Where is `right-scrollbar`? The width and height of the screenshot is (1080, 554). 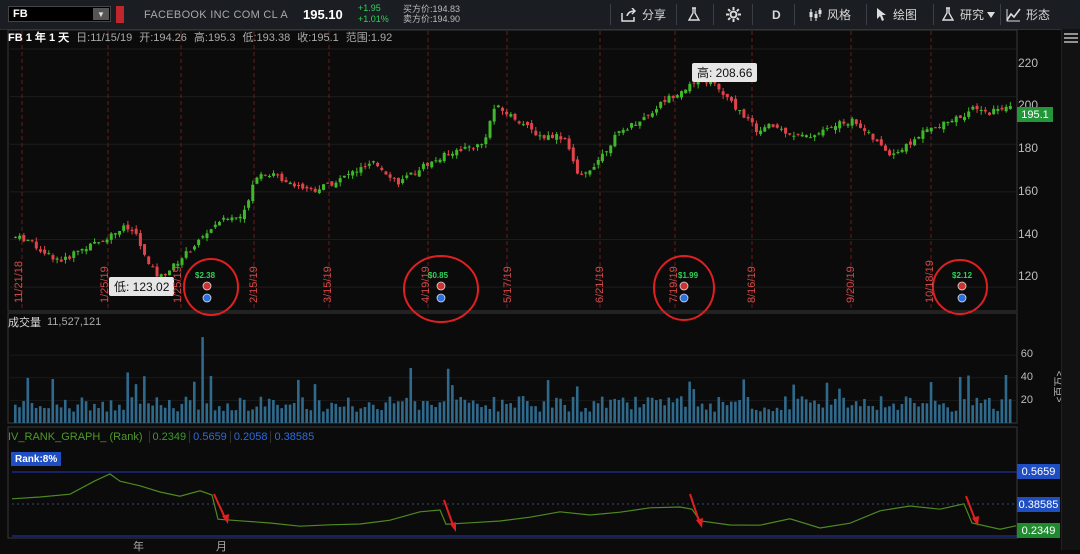 right-scrollbar is located at coordinates (1070, 289).